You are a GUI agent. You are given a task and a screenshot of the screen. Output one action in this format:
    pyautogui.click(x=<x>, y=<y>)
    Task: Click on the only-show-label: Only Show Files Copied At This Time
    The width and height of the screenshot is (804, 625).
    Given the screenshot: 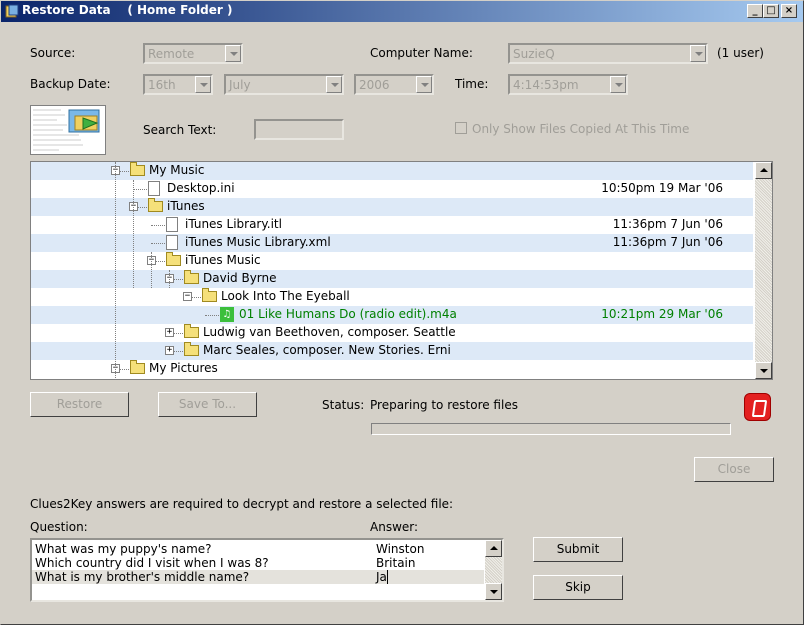 What is the action you would take?
    pyautogui.click(x=581, y=129)
    